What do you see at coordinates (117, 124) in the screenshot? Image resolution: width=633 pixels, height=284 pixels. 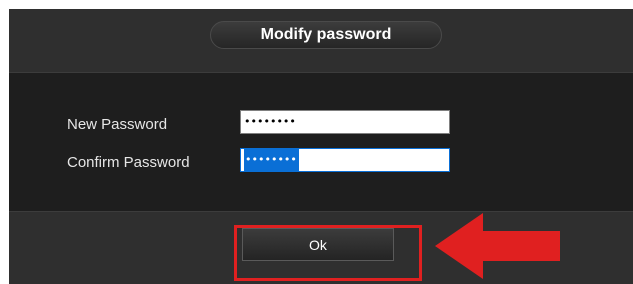 I see `new-password-label: New Password` at bounding box center [117, 124].